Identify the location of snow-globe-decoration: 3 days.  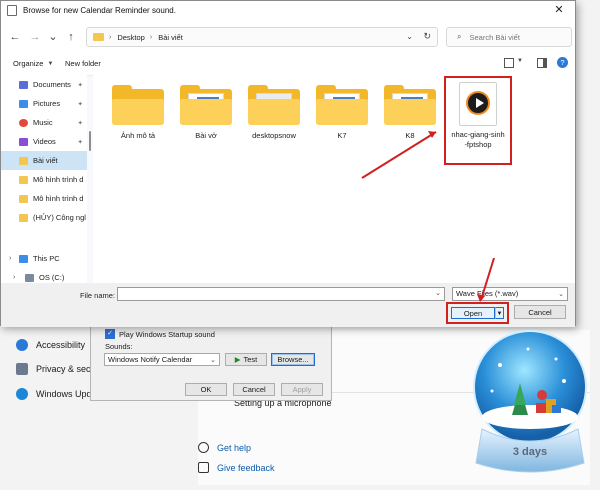
(530, 401).